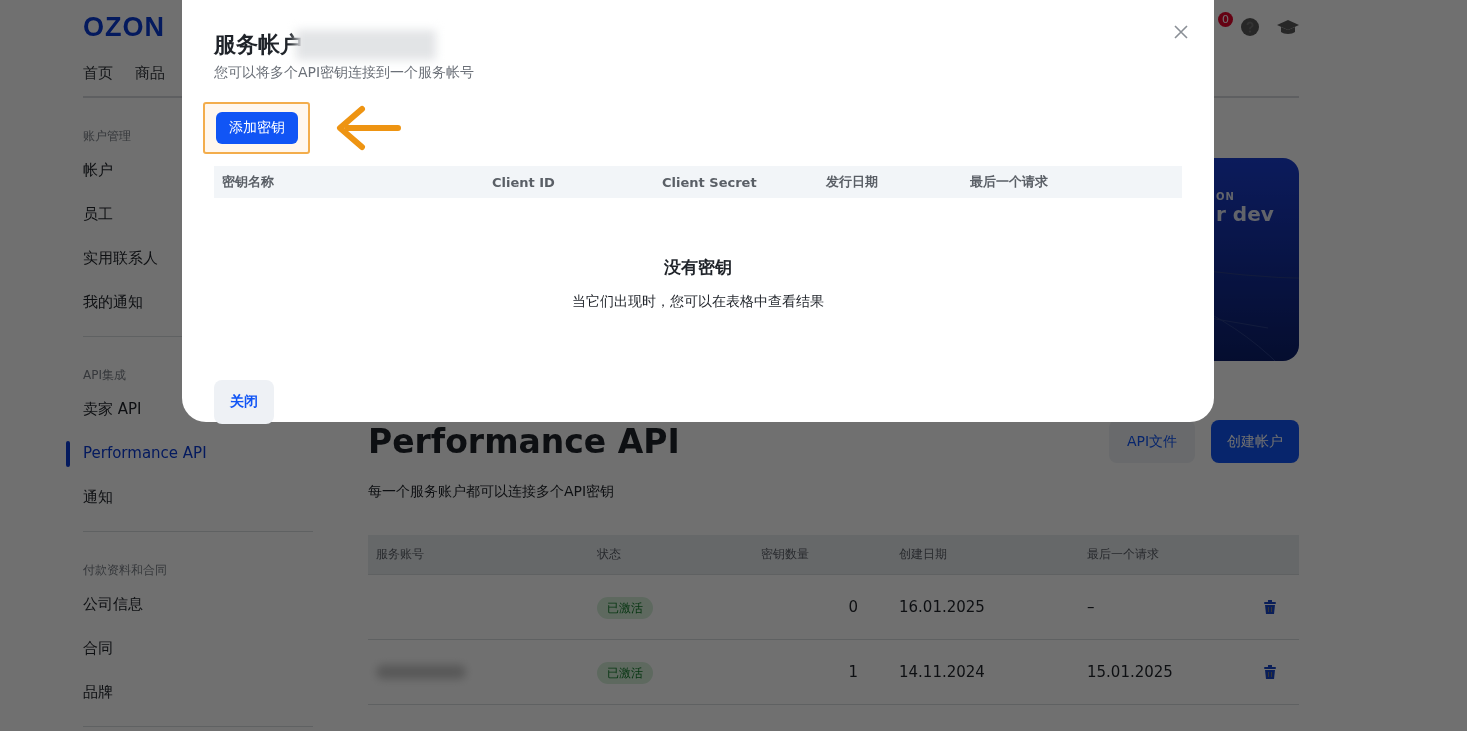 The width and height of the screenshot is (1467, 731). What do you see at coordinates (698, 302) in the screenshot?
I see `empty-state-text: 当它们出现时，您可以在表格中查看结果` at bounding box center [698, 302].